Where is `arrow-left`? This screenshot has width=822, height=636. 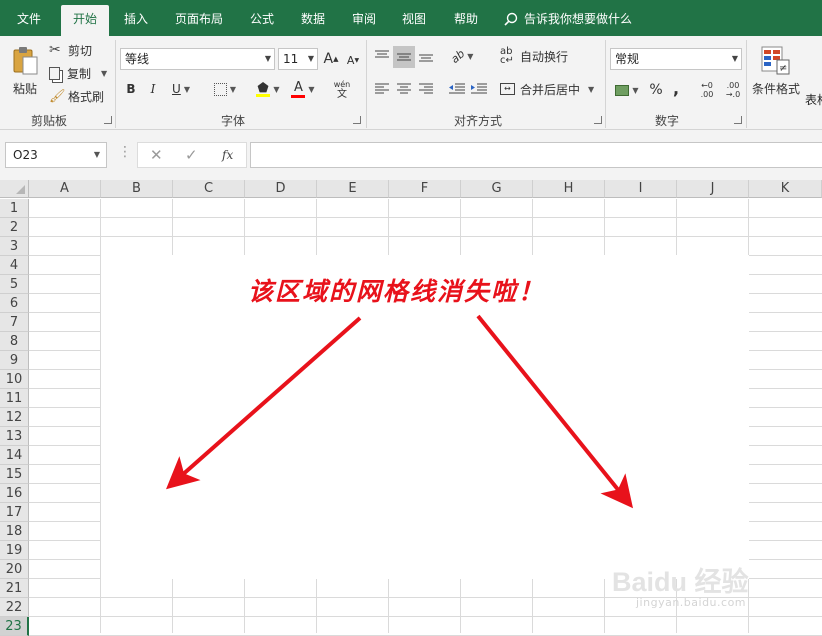 arrow-left is located at coordinates (264, 403).